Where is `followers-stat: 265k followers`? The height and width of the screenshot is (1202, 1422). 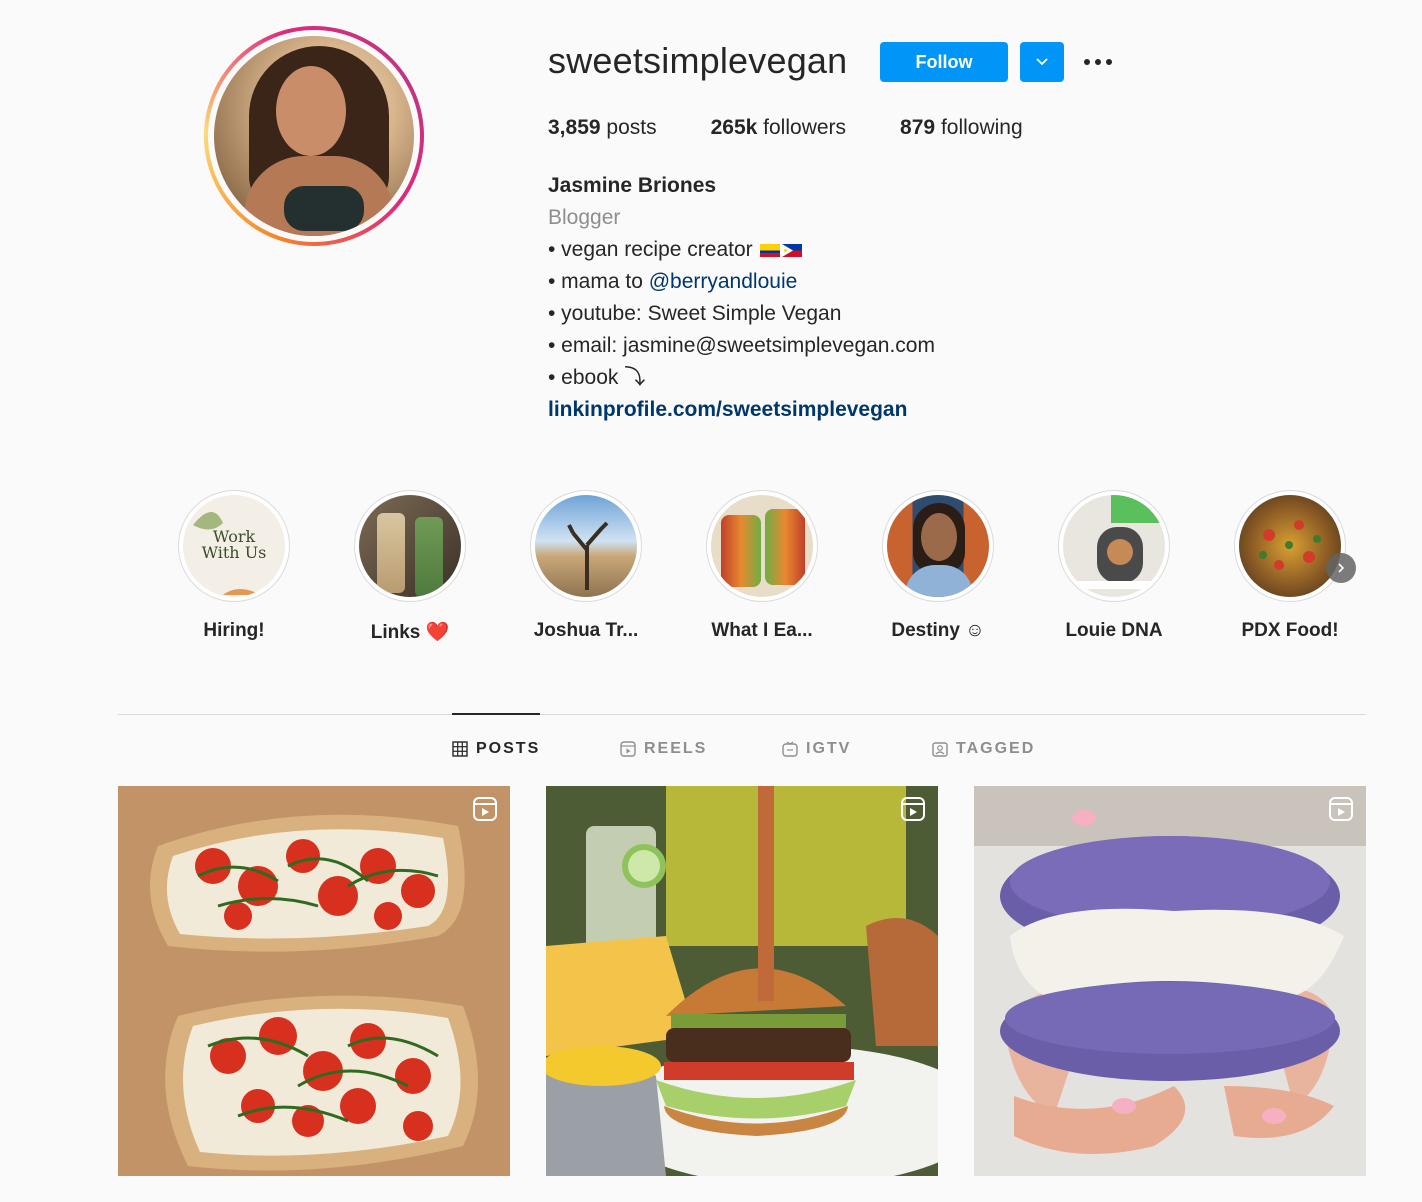
followers-stat: 265k followers is located at coordinates (778, 128).